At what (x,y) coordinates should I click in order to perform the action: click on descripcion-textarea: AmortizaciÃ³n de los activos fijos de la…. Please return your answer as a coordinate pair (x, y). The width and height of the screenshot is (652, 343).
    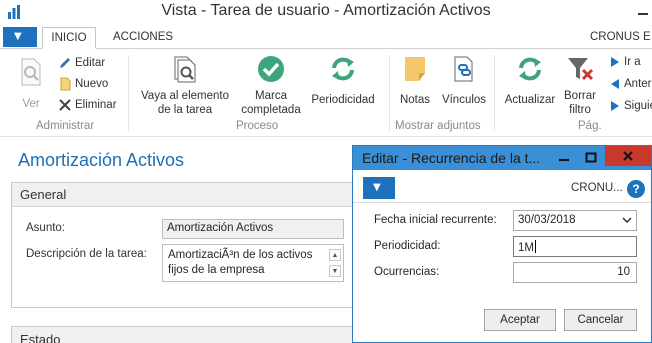
    Looking at the image, I should click on (253, 263).